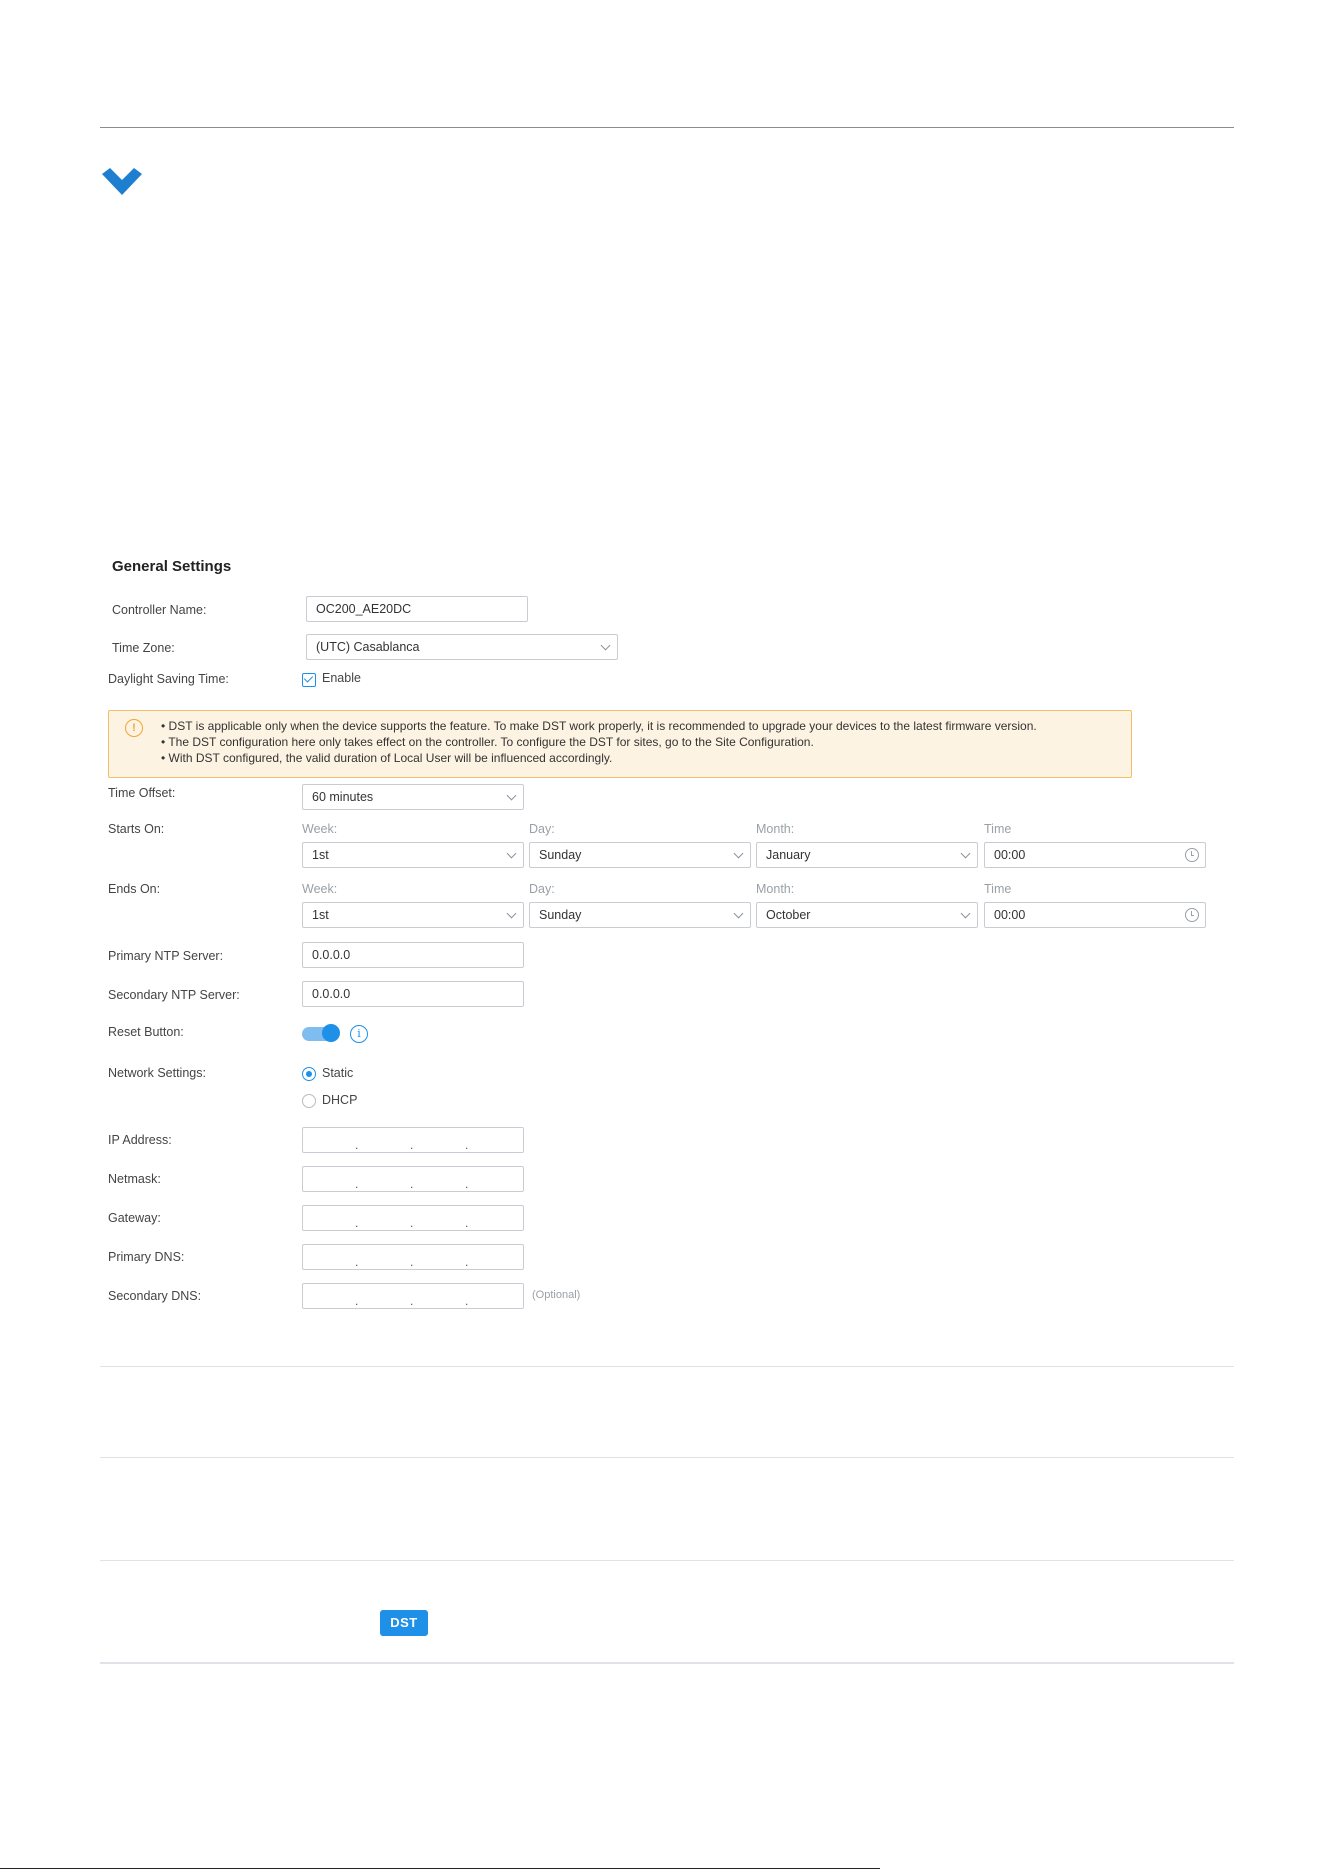  What do you see at coordinates (1010, 915) in the screenshot?
I see `ends-time-value: 00:00` at bounding box center [1010, 915].